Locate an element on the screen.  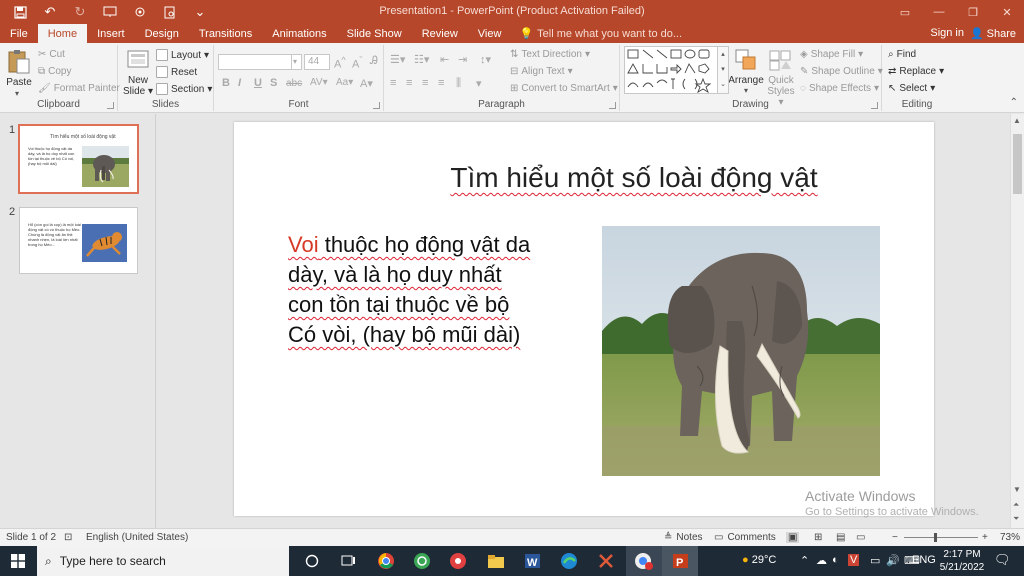
font-name-combo is located at coordinates (255, 62).